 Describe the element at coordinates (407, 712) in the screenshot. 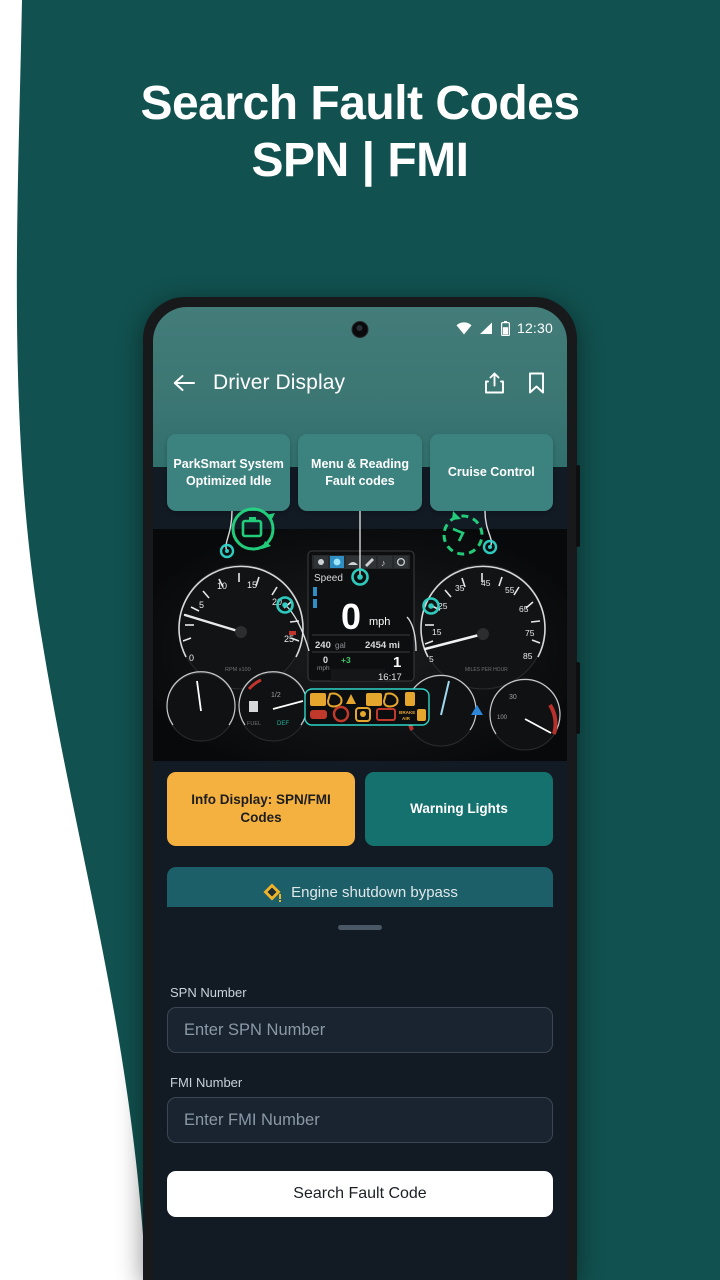

I see `svg-text: BRAKE` at that location.